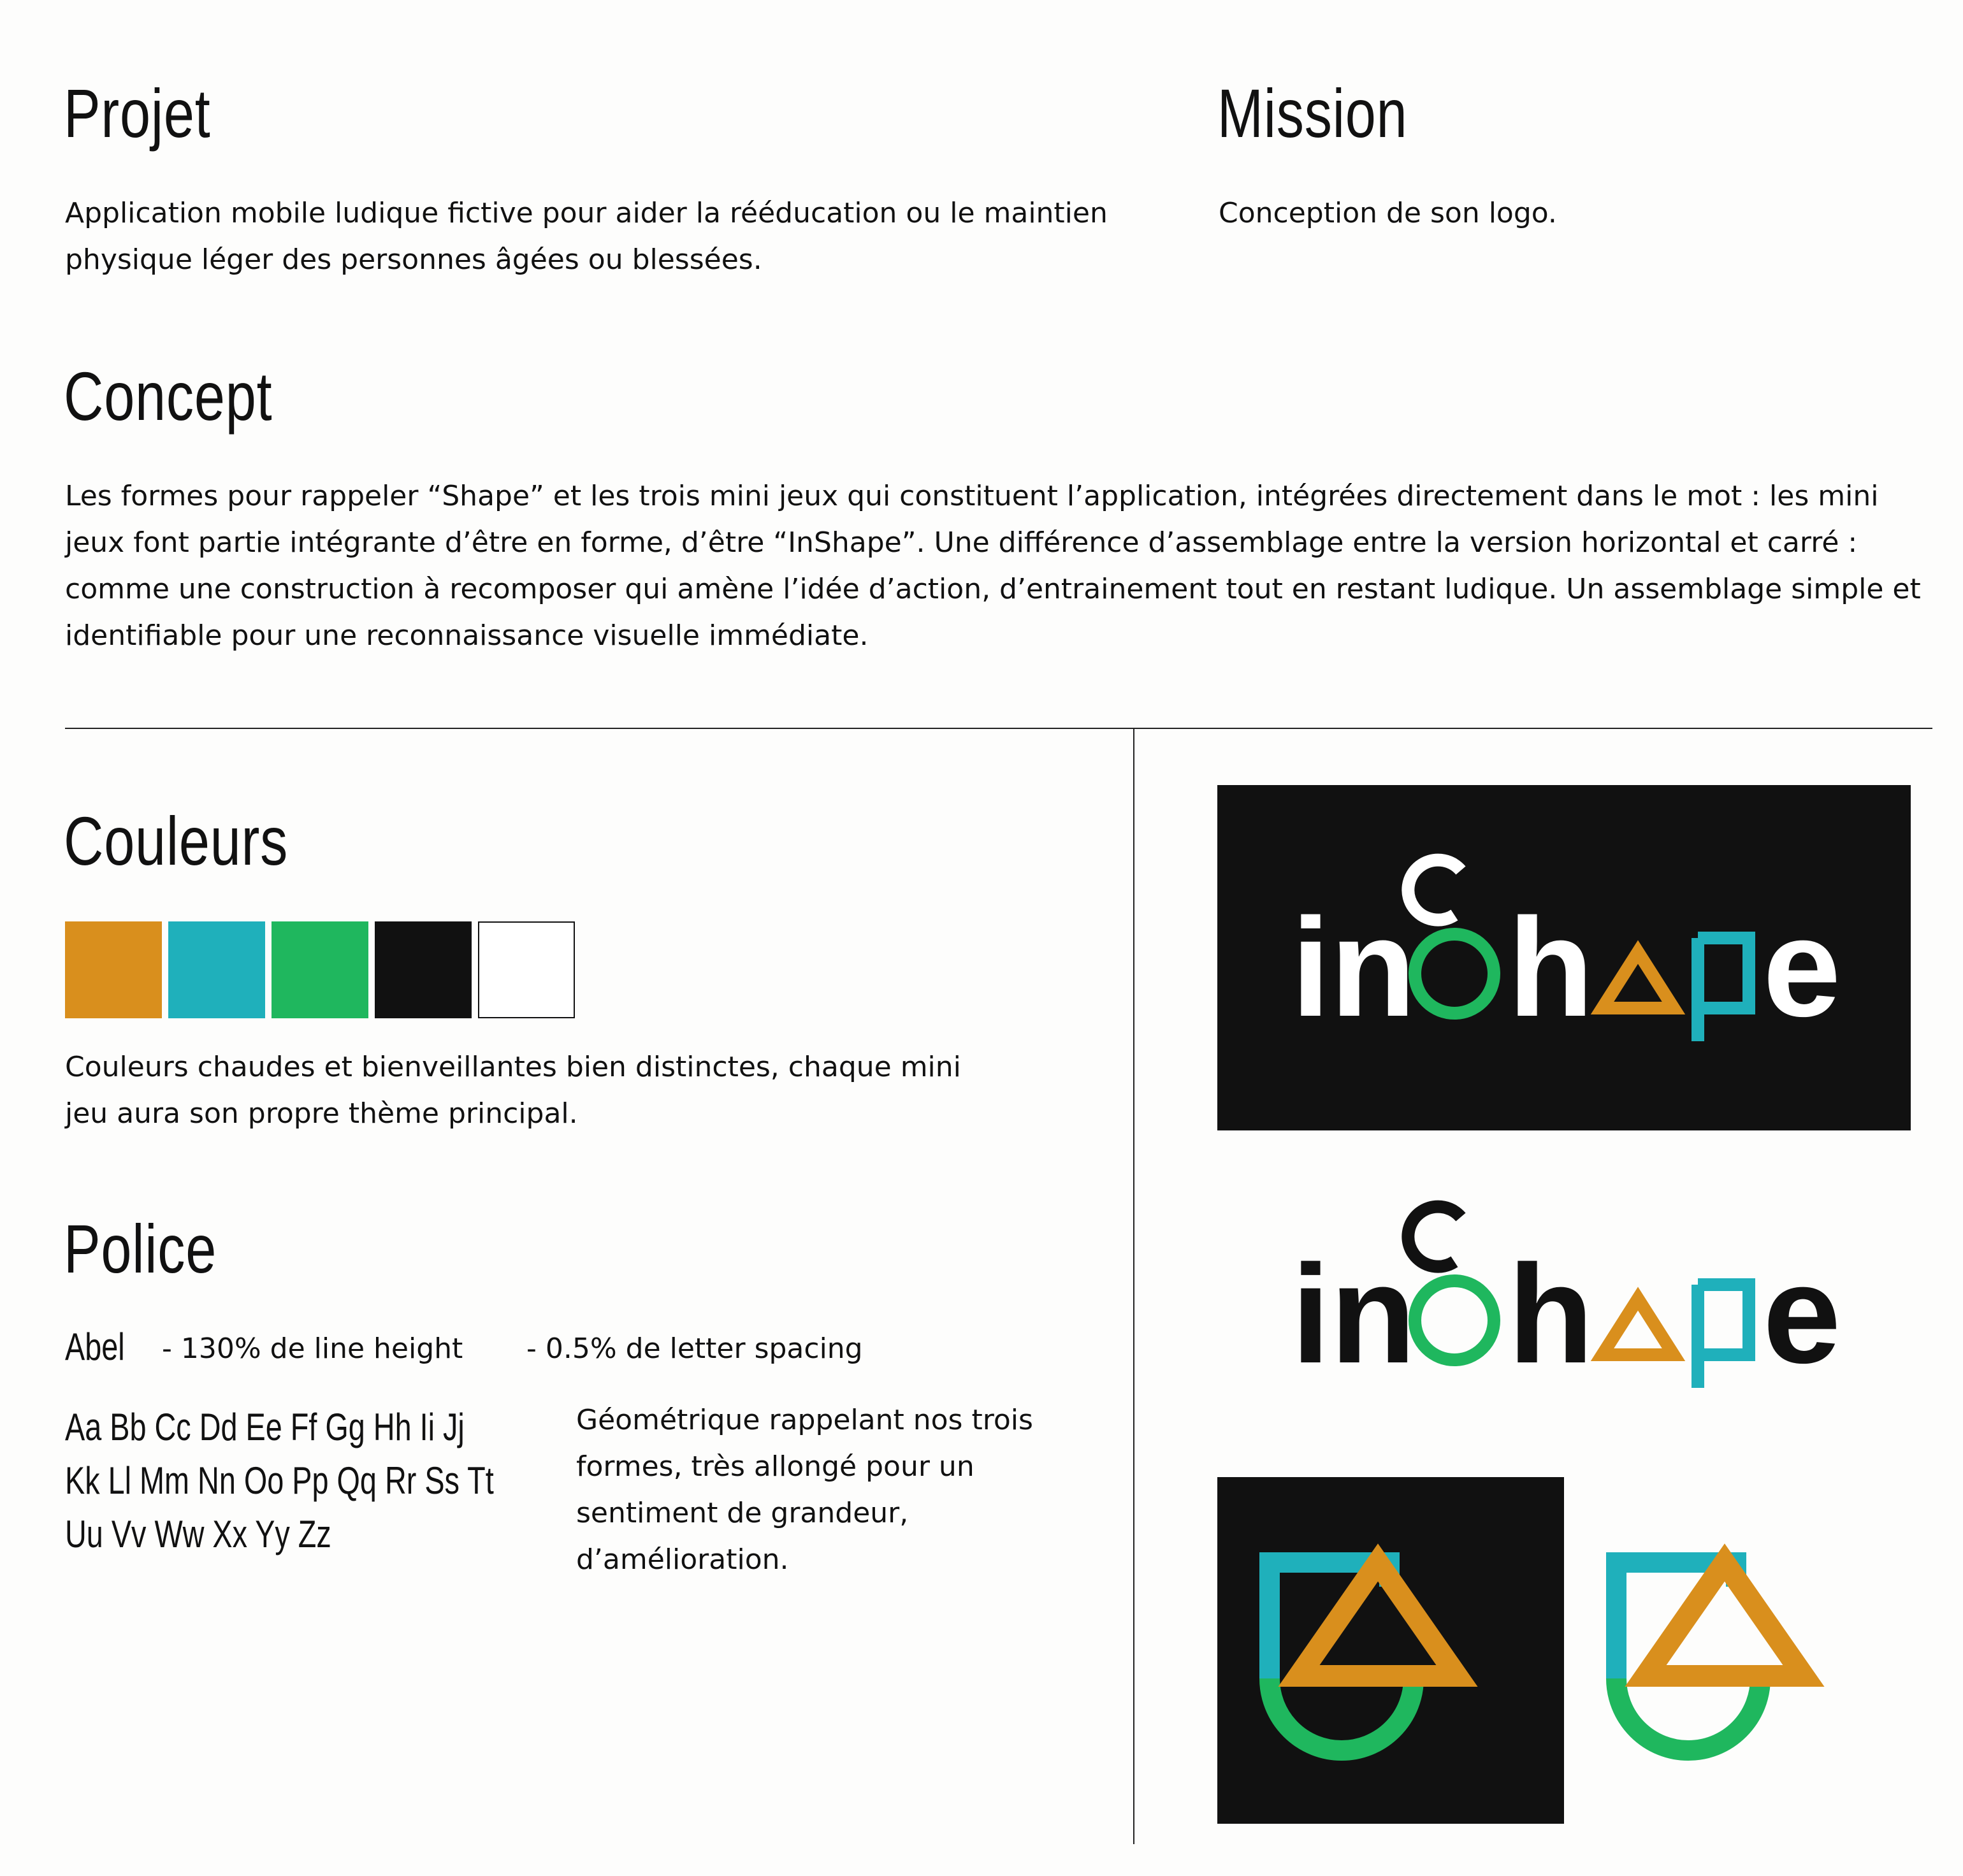 The width and height of the screenshot is (1963, 1876). What do you see at coordinates (320, 969) in the screenshot?
I see `swatch-green` at bounding box center [320, 969].